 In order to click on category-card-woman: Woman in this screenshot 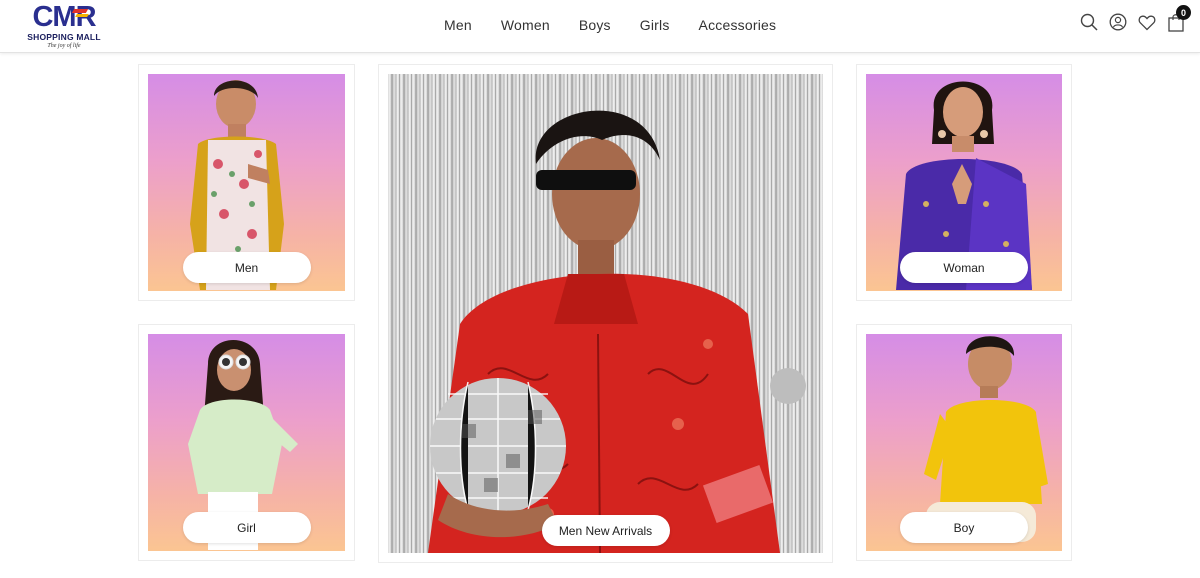, I will do `click(964, 182)`.